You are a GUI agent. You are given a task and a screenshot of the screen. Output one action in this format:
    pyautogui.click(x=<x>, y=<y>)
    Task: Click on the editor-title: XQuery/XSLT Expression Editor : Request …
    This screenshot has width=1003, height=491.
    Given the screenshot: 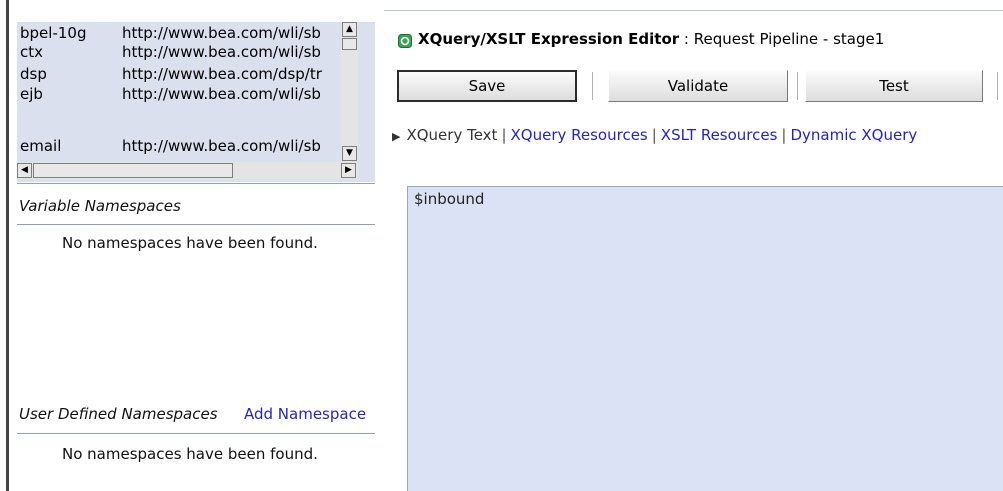 What is the action you would take?
    pyautogui.click(x=651, y=39)
    